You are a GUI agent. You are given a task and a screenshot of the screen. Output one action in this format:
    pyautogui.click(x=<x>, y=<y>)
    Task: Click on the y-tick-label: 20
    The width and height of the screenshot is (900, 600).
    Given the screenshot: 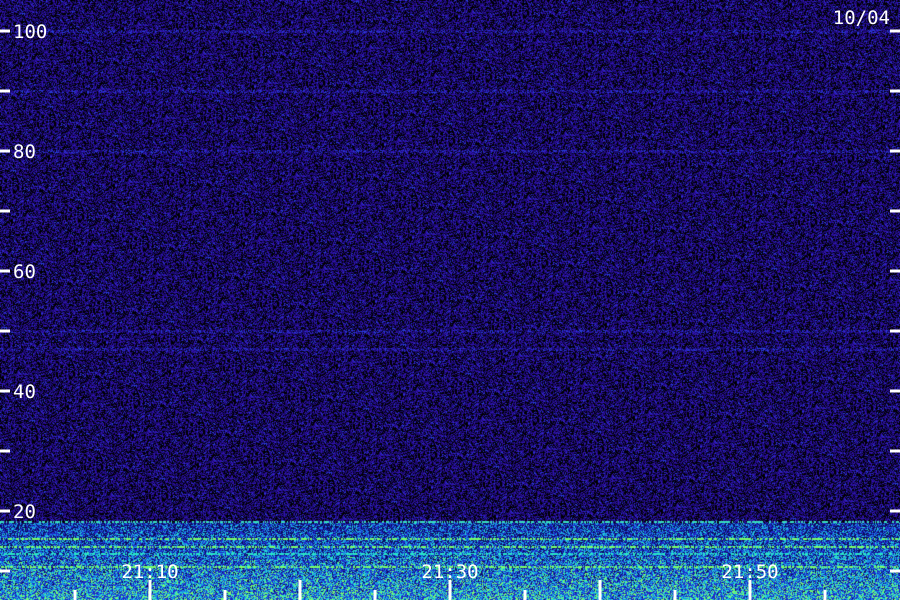 What is the action you would take?
    pyautogui.click(x=24, y=512)
    